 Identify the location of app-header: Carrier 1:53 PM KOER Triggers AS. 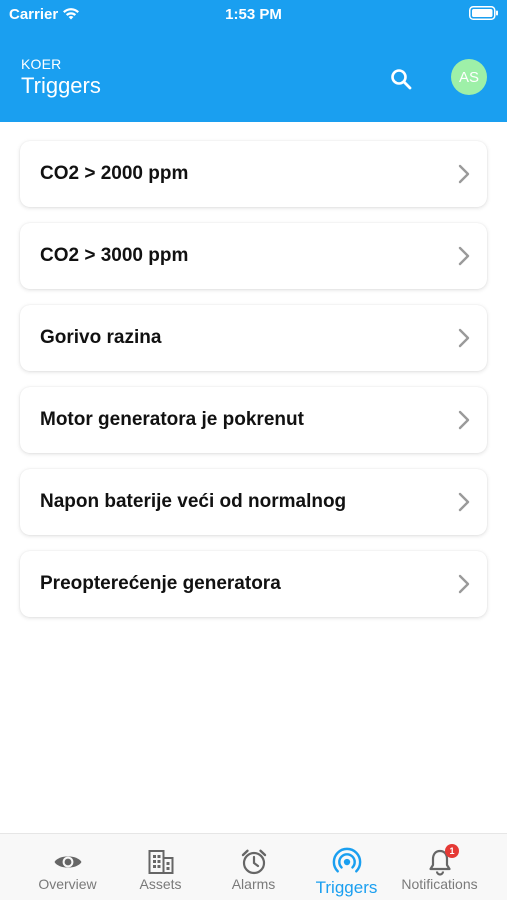
(253, 61).